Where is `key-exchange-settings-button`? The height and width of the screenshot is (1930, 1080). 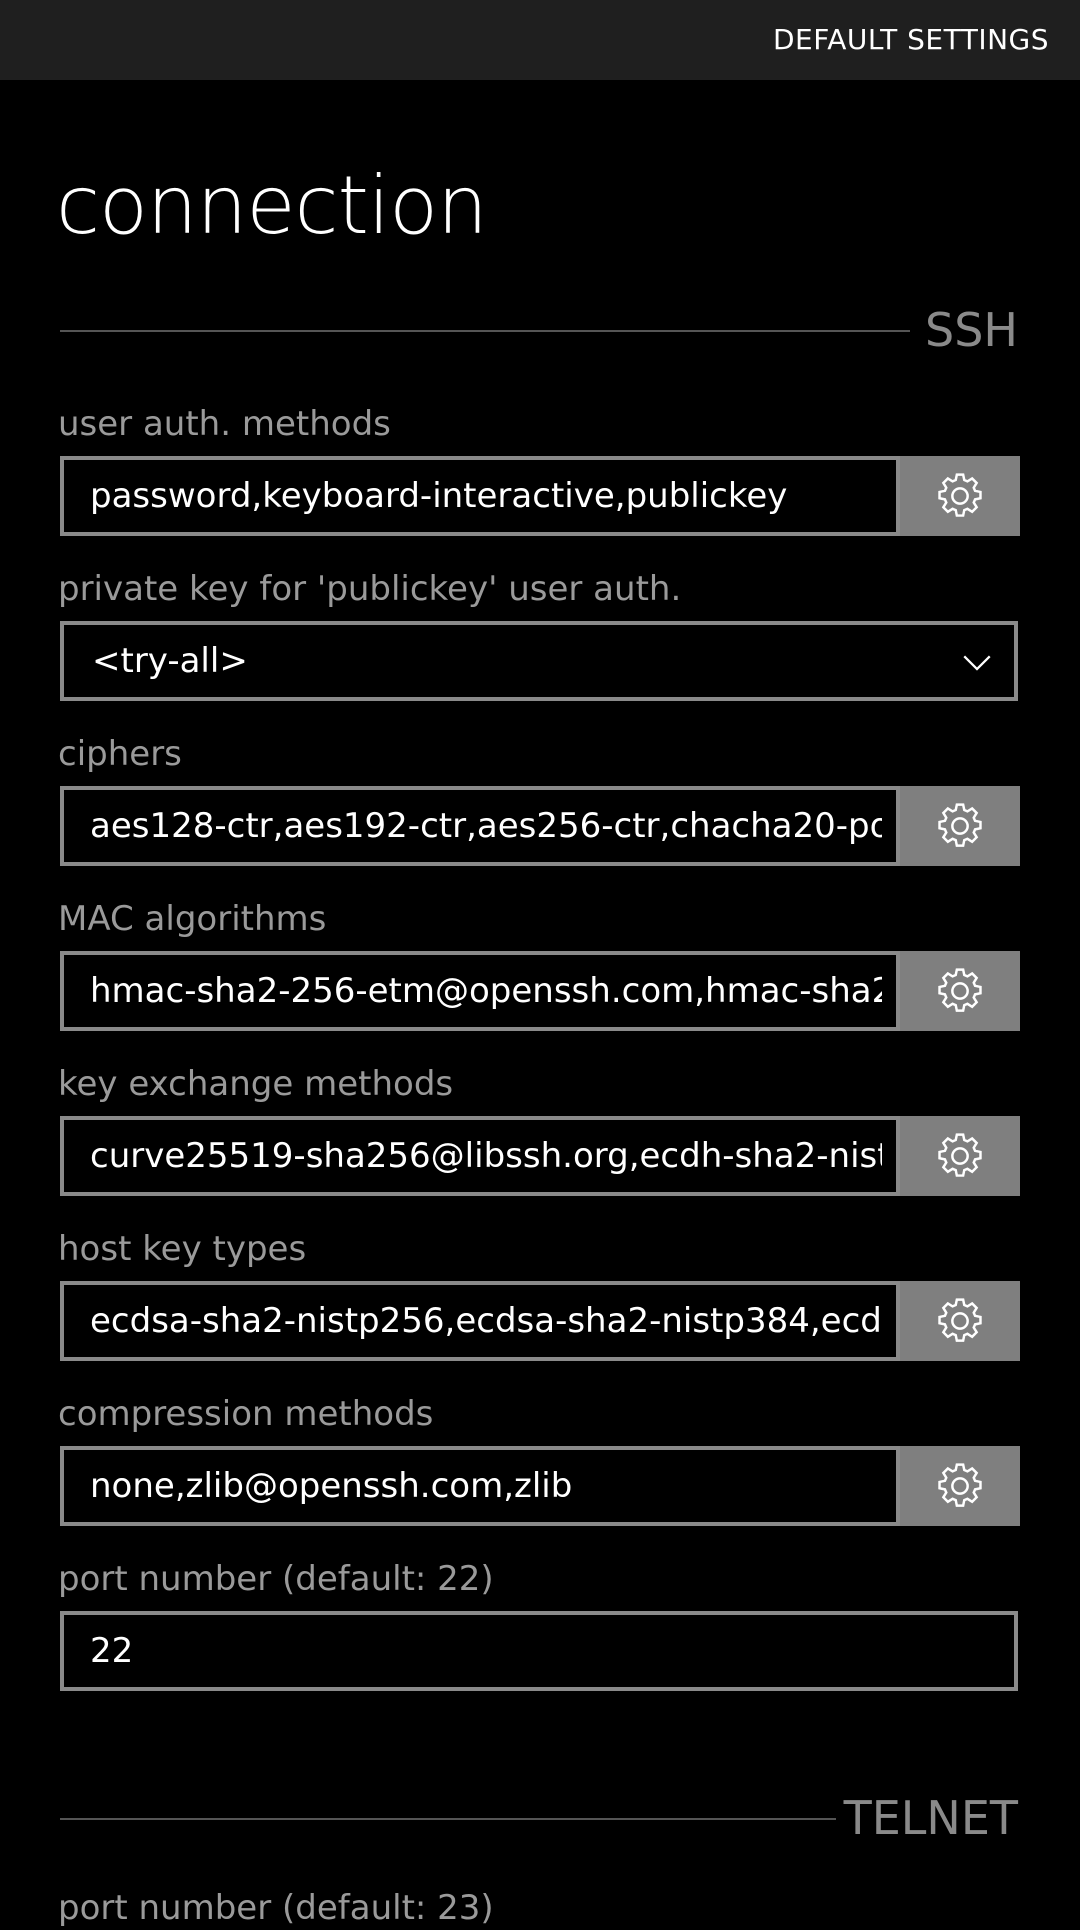 key-exchange-settings-button is located at coordinates (960, 1156).